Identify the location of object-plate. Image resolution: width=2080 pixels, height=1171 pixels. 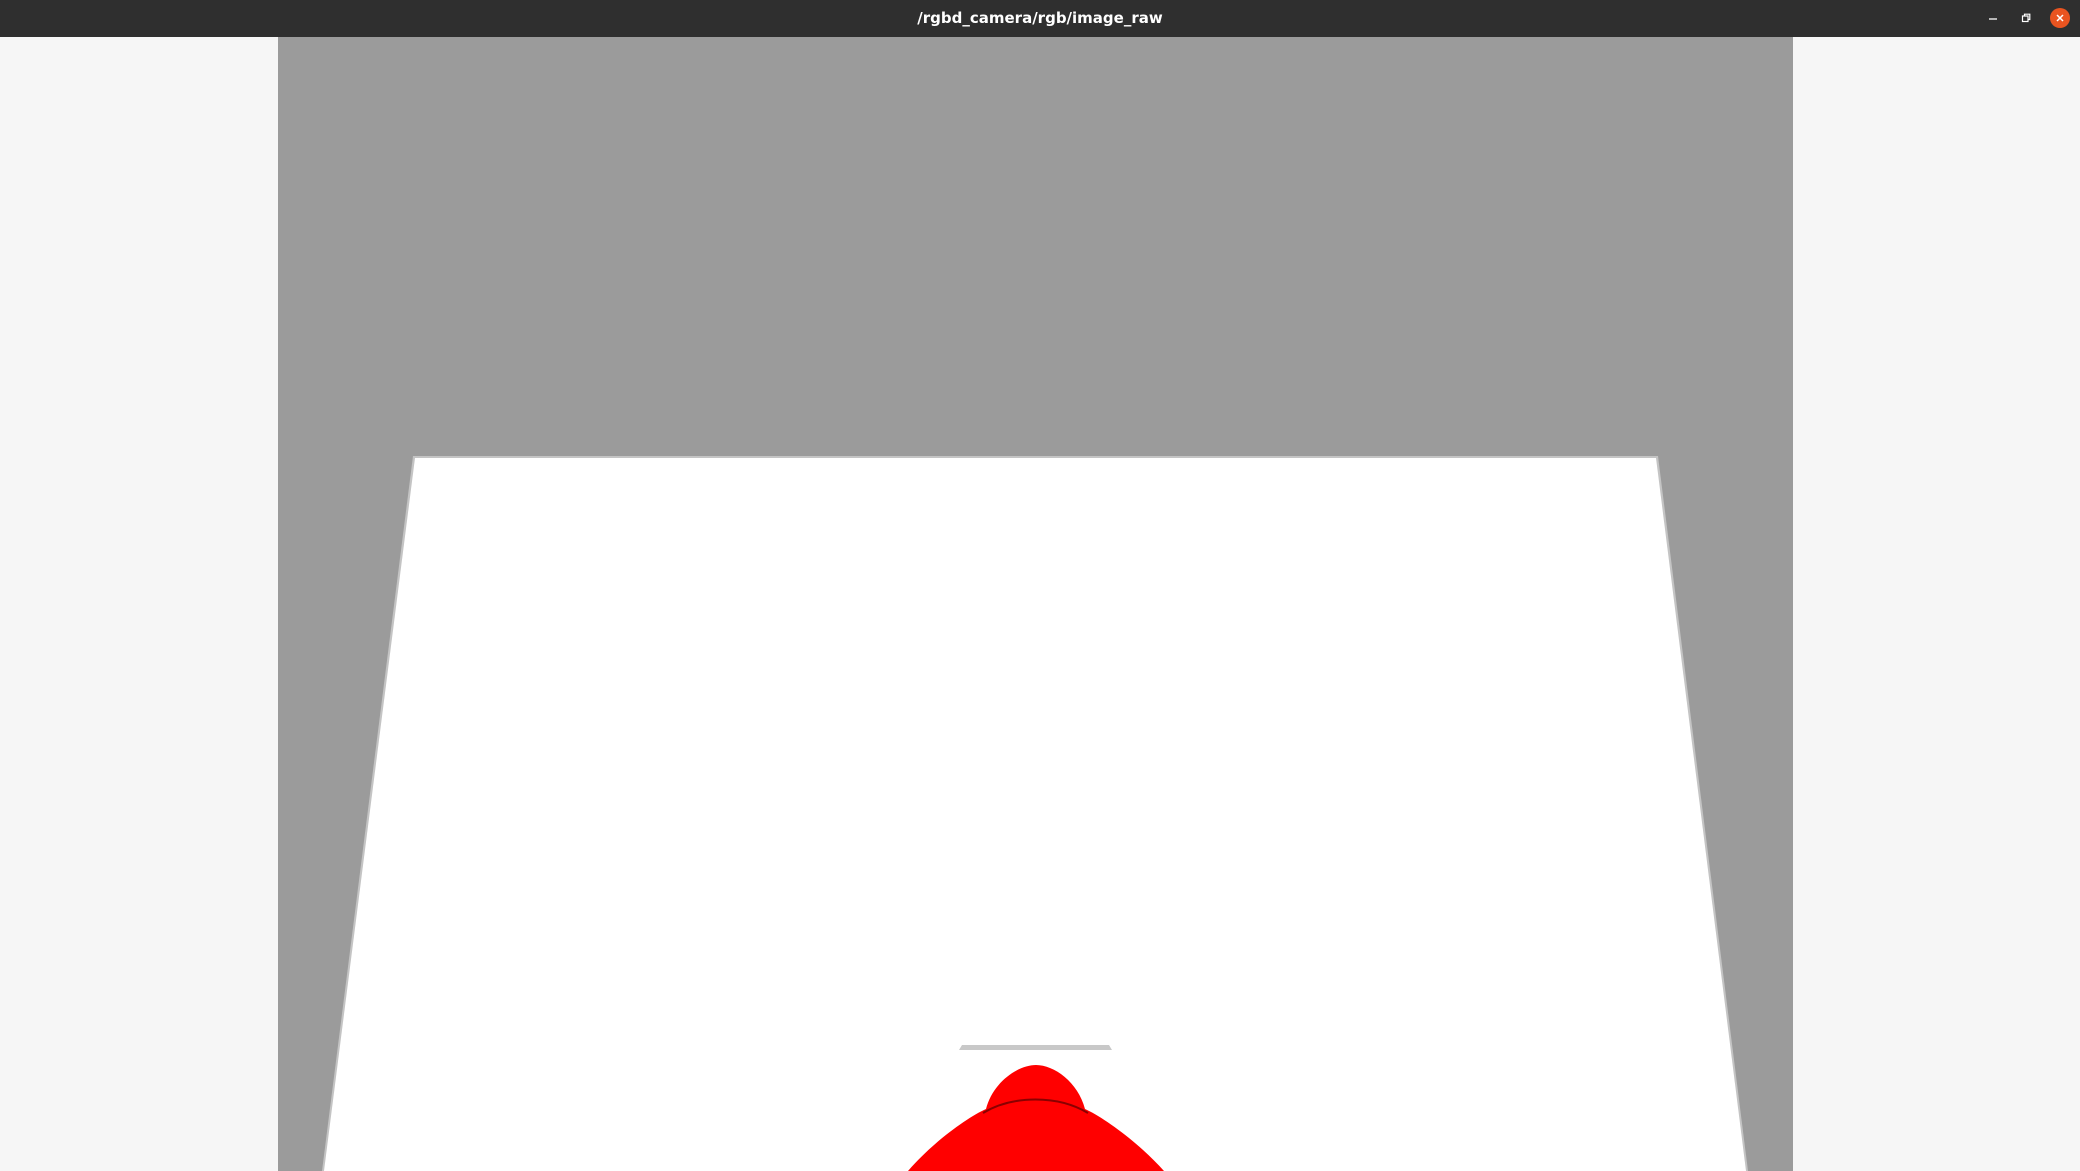
(1035, 1047).